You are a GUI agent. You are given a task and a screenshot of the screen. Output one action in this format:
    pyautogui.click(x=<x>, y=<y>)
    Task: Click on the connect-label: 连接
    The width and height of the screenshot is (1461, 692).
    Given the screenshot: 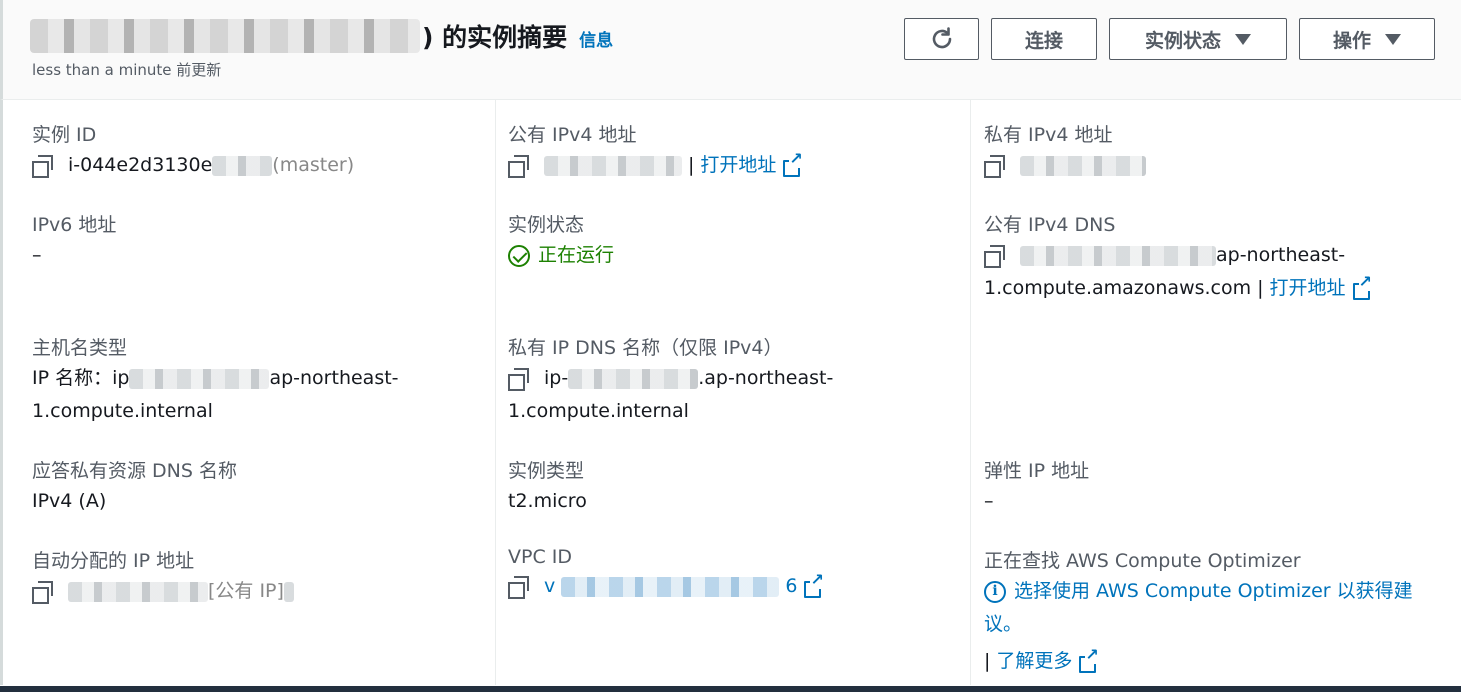 What is the action you would take?
    pyautogui.click(x=1043, y=40)
    